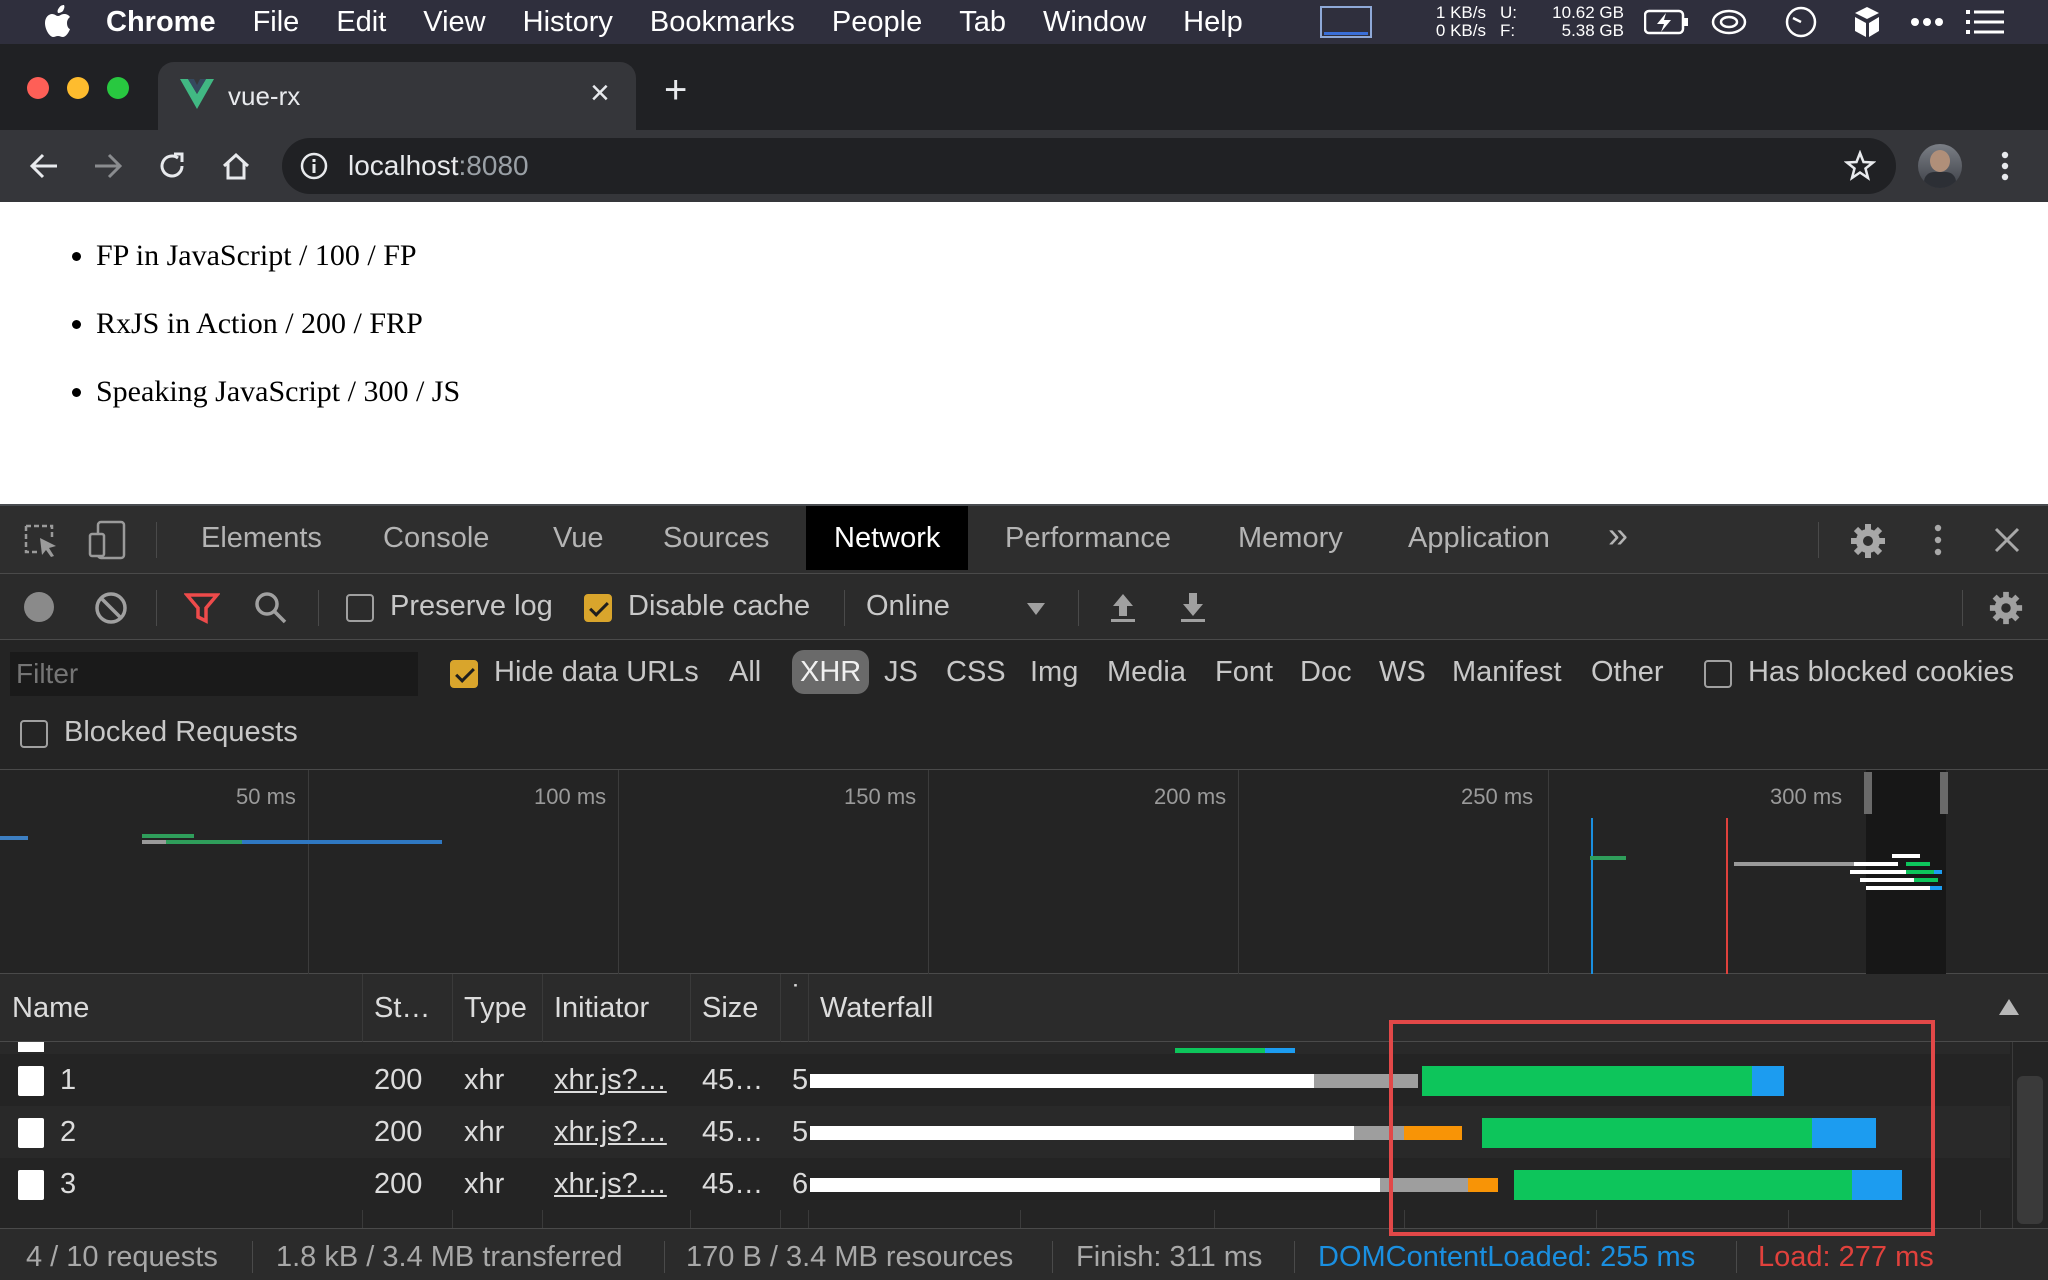 This screenshot has width=2048, height=1280. What do you see at coordinates (31, 1081) in the screenshot?
I see `file-icon` at bounding box center [31, 1081].